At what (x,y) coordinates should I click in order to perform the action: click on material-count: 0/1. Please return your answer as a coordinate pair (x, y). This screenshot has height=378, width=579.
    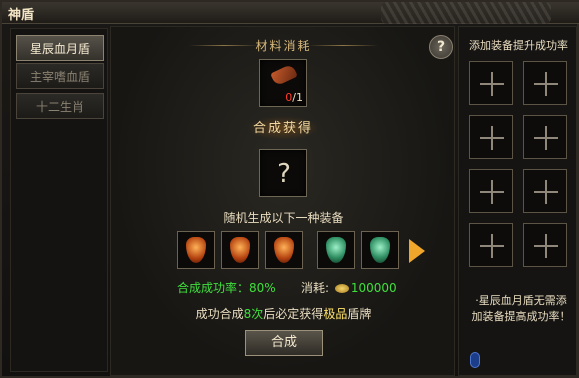
    Looking at the image, I should click on (294, 97).